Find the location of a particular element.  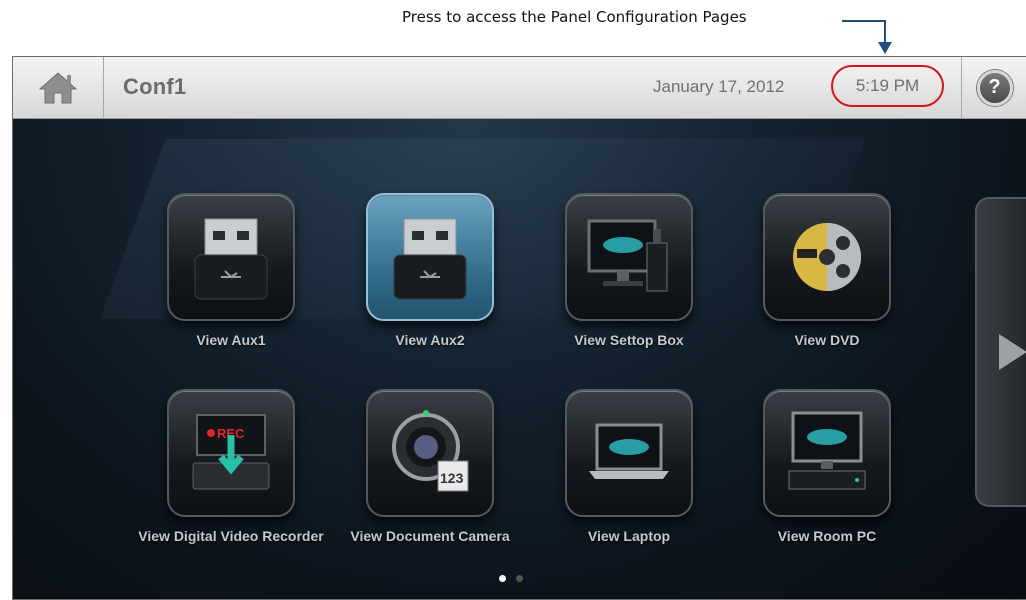

tile-label: View Room PC is located at coordinates (827, 536).